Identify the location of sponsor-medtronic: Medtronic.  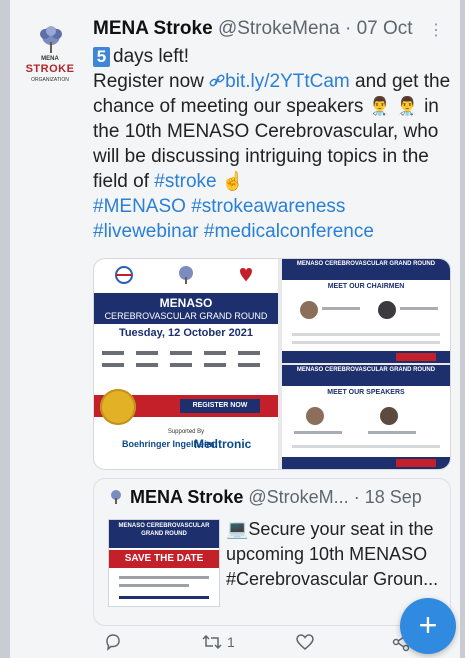
(223, 444).